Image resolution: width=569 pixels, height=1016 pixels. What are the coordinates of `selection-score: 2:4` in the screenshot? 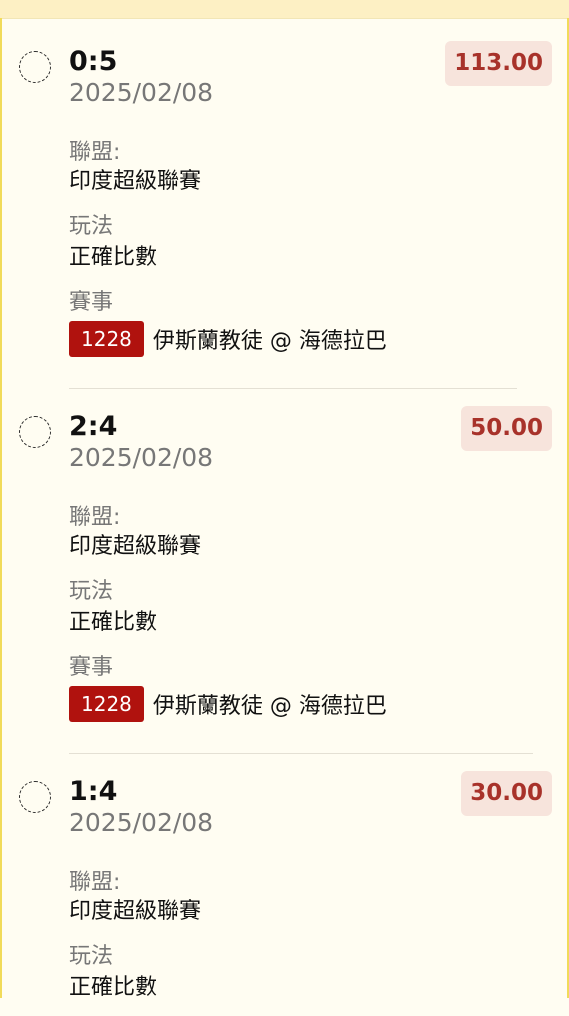 It's located at (93, 426).